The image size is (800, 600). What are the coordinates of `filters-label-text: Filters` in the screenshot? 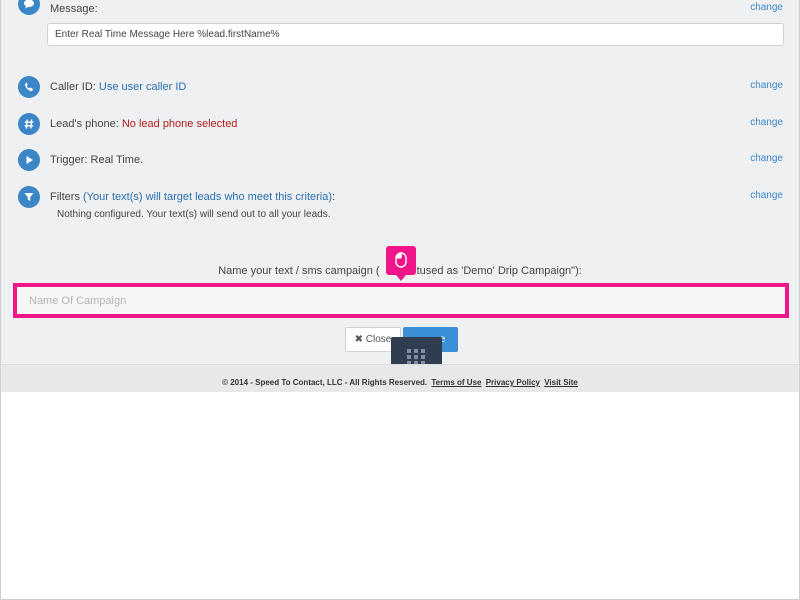 It's located at (65, 197).